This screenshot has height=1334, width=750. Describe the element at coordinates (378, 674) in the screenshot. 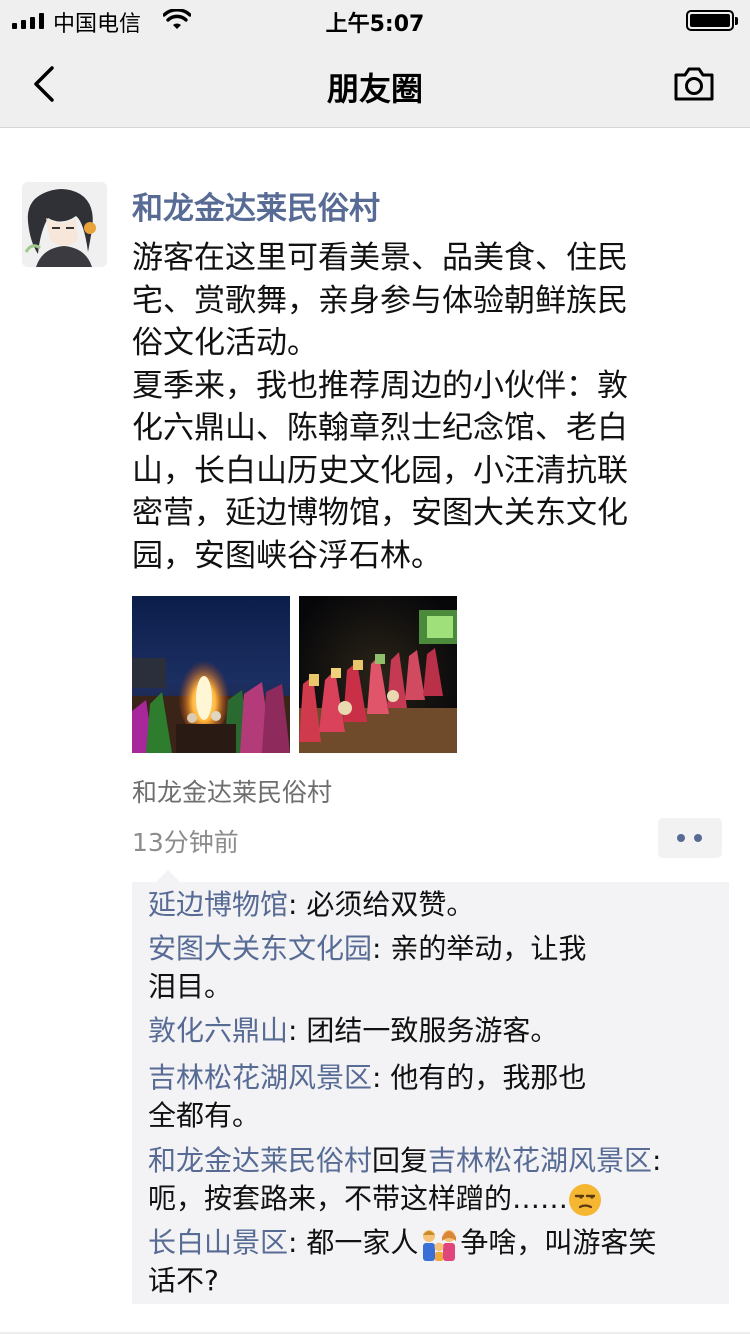

I see `post-photo-dancers` at that location.